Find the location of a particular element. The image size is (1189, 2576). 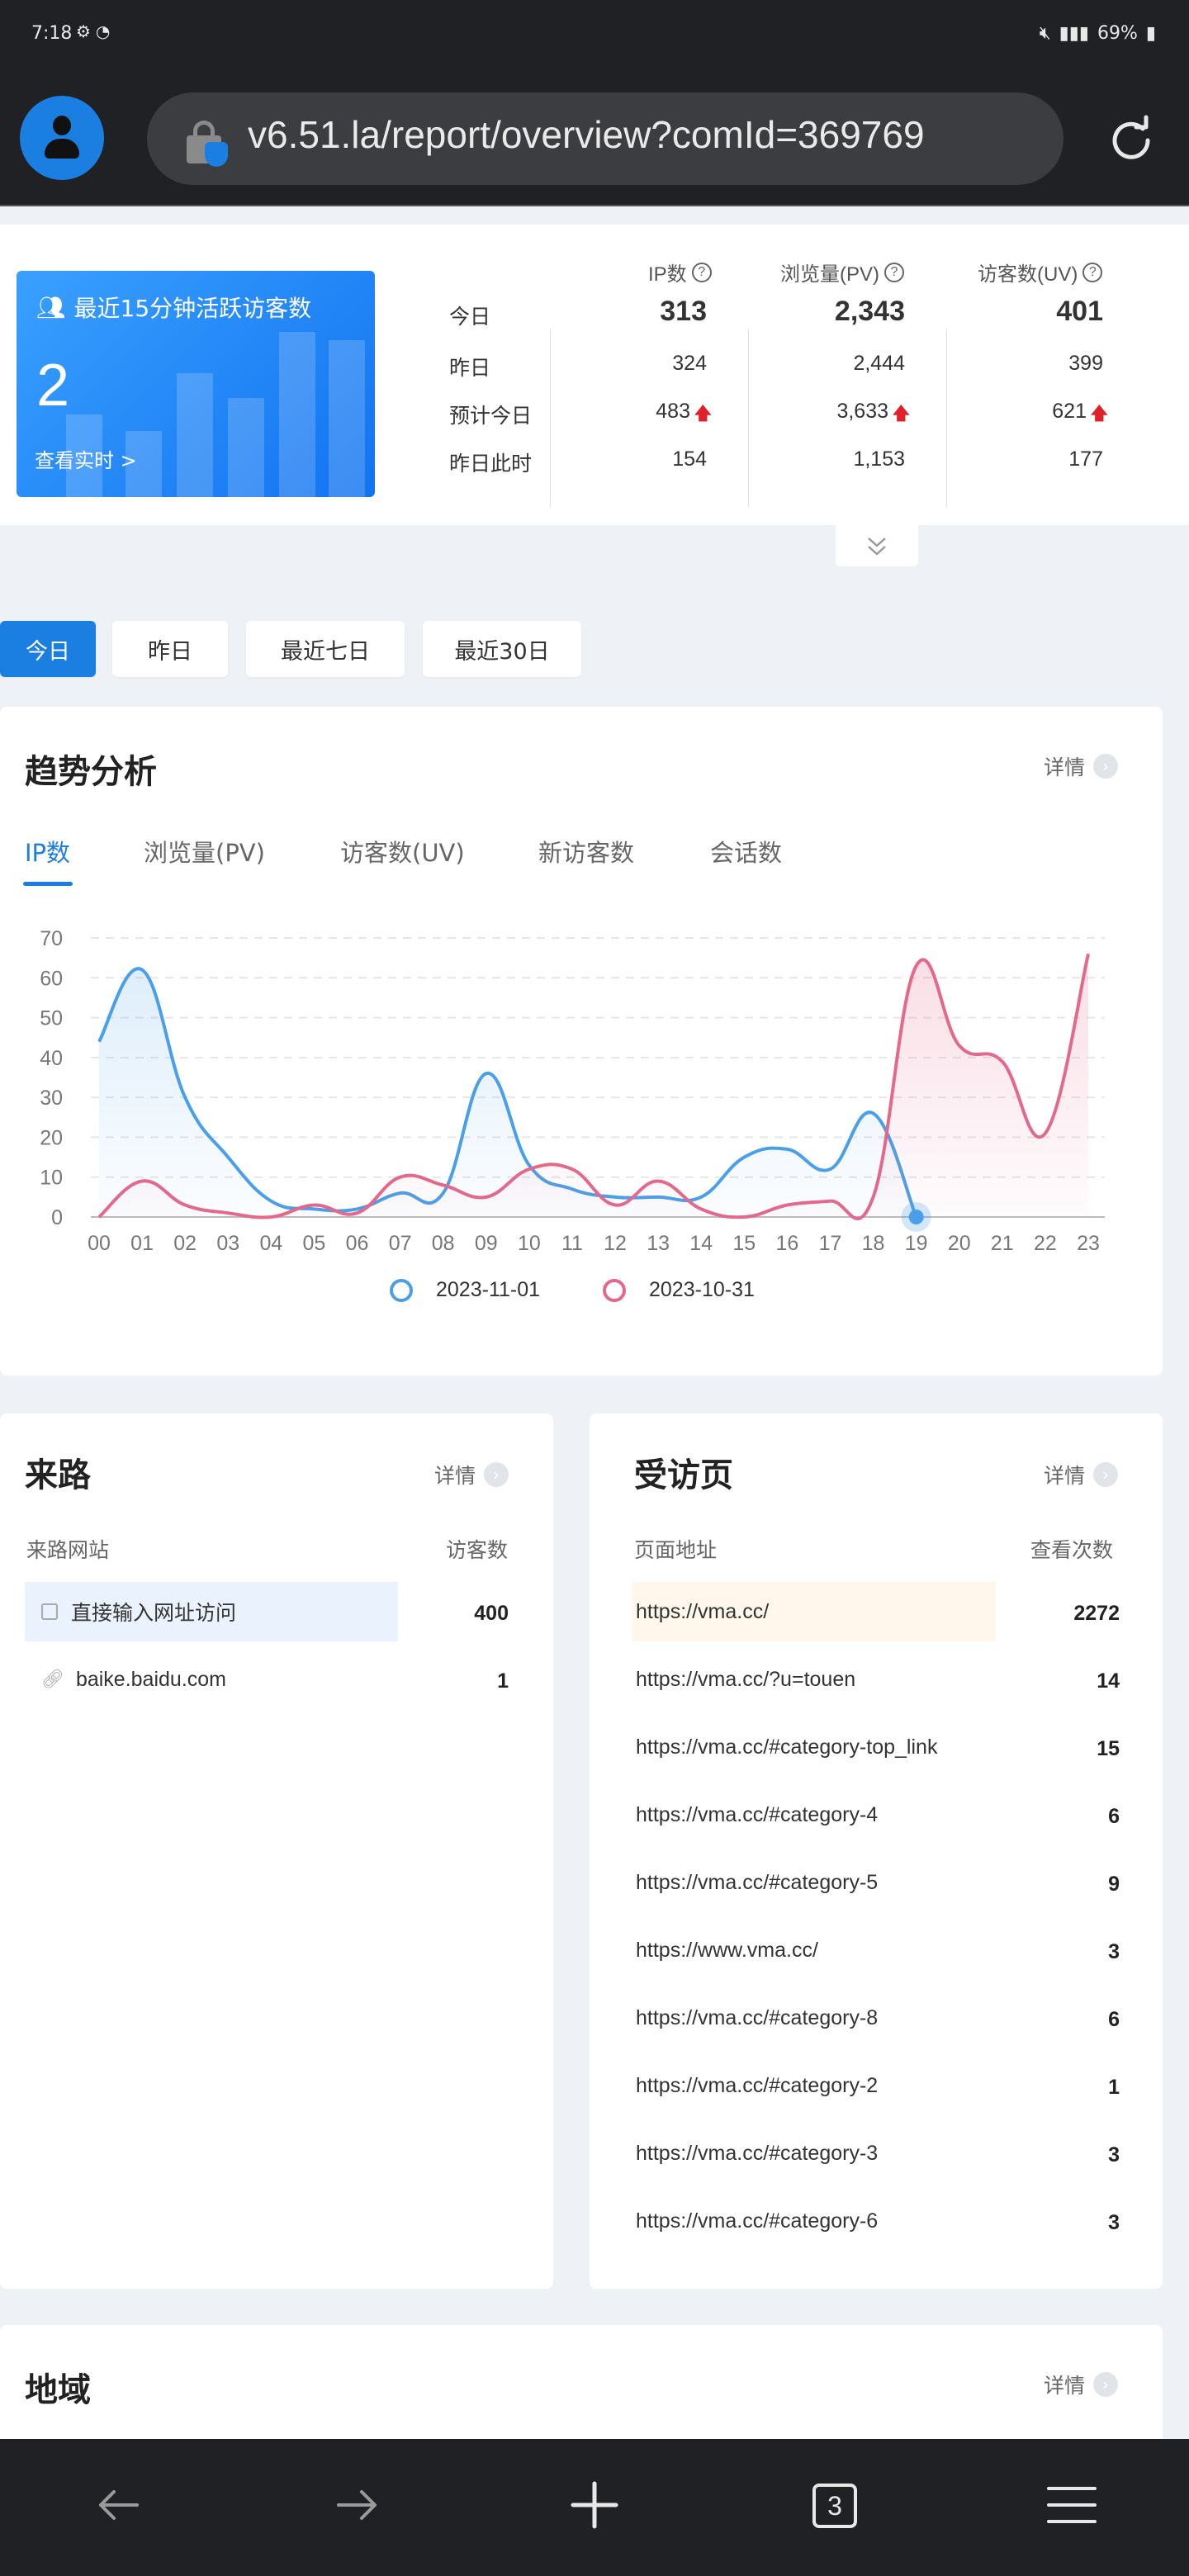

pages-title: 受访页 is located at coordinates (683, 1475).